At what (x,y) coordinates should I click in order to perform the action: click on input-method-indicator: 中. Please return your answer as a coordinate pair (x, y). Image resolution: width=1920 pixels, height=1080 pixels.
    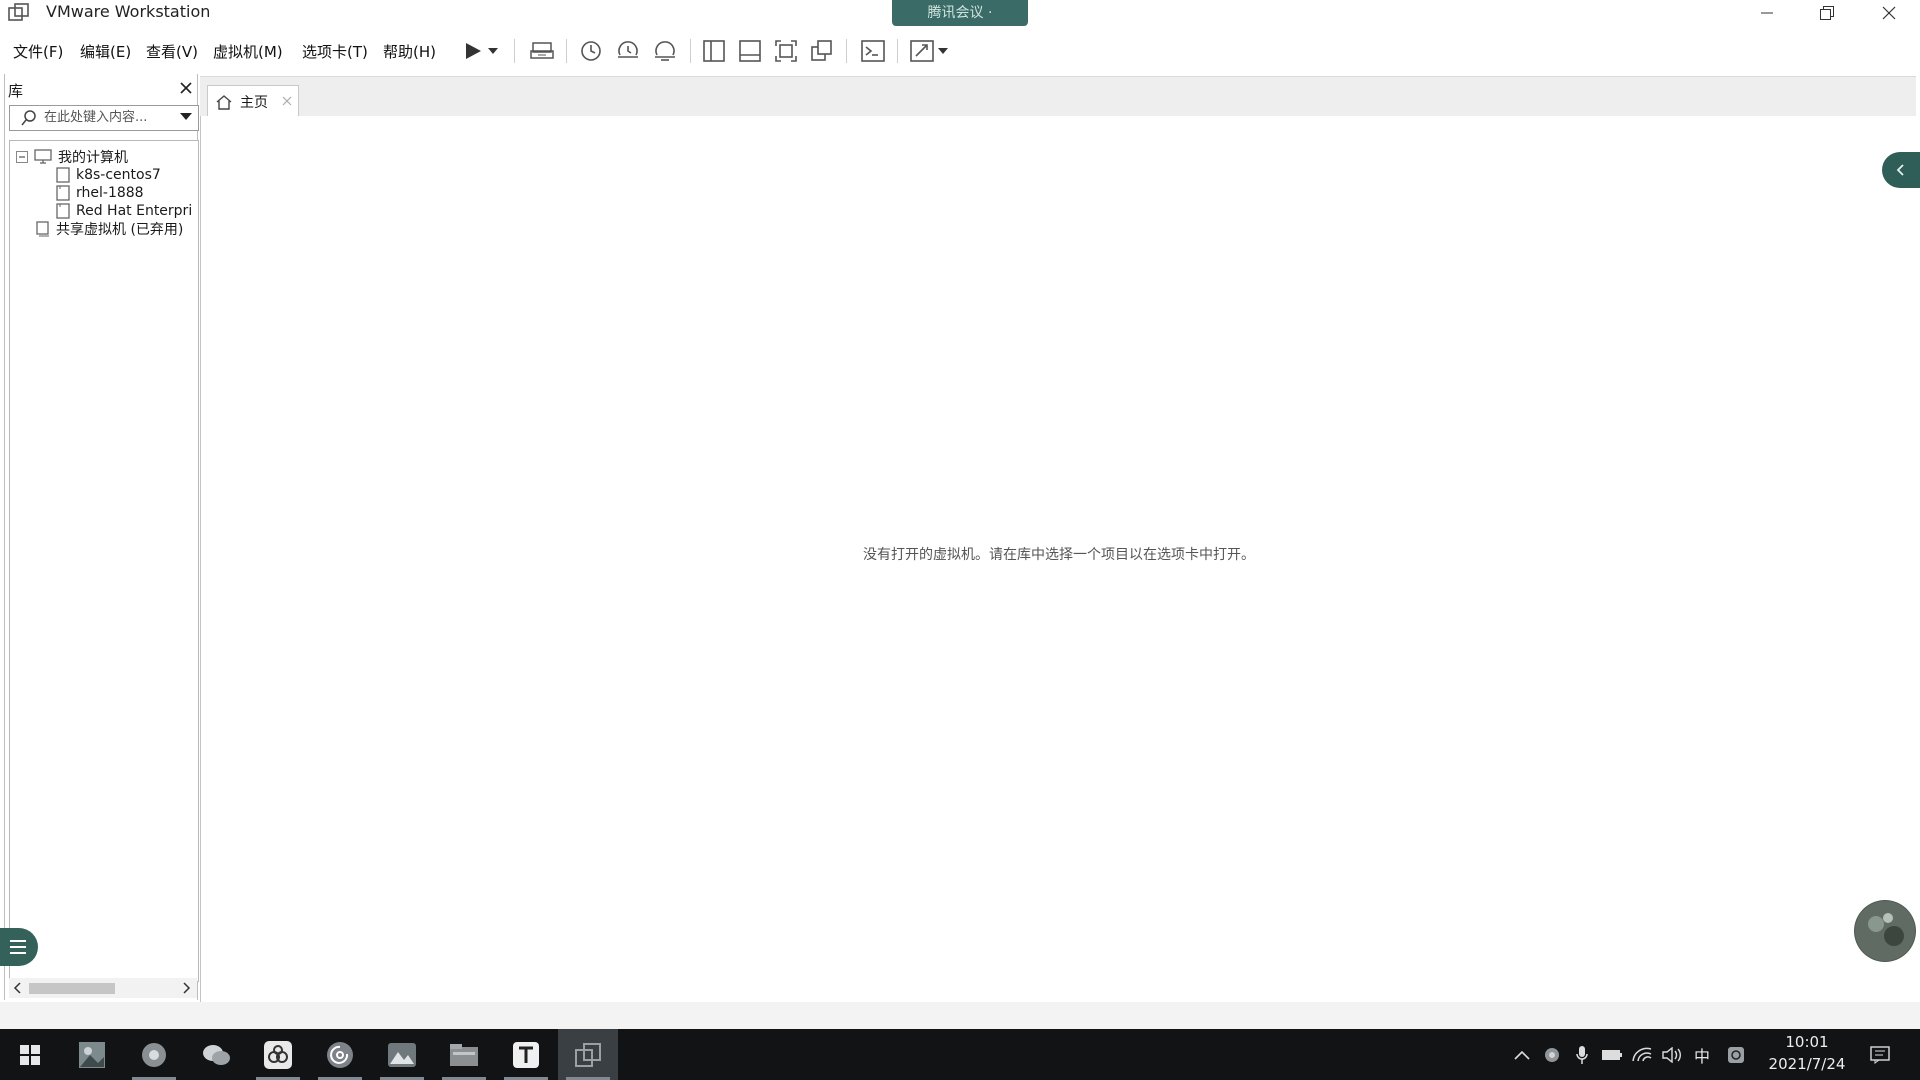
    Looking at the image, I should click on (1702, 1055).